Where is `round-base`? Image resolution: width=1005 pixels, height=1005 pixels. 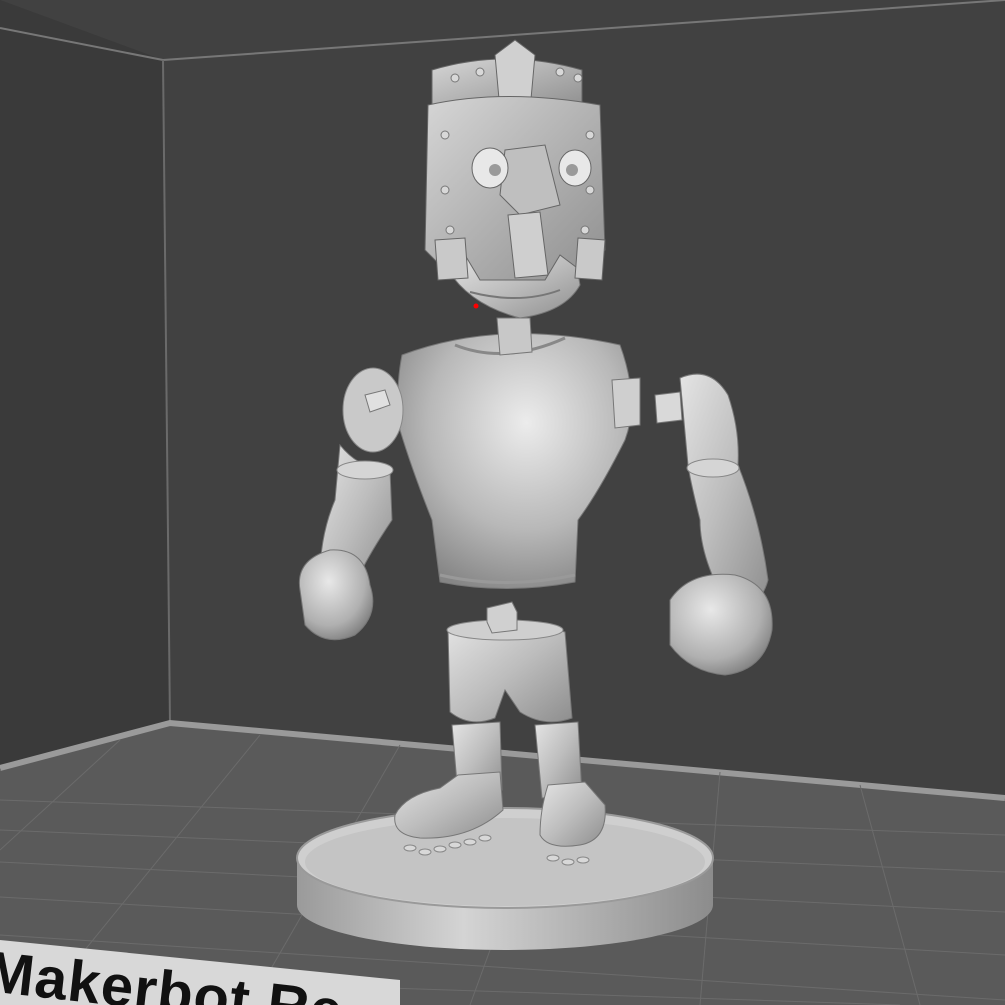
round-base is located at coordinates (505, 878).